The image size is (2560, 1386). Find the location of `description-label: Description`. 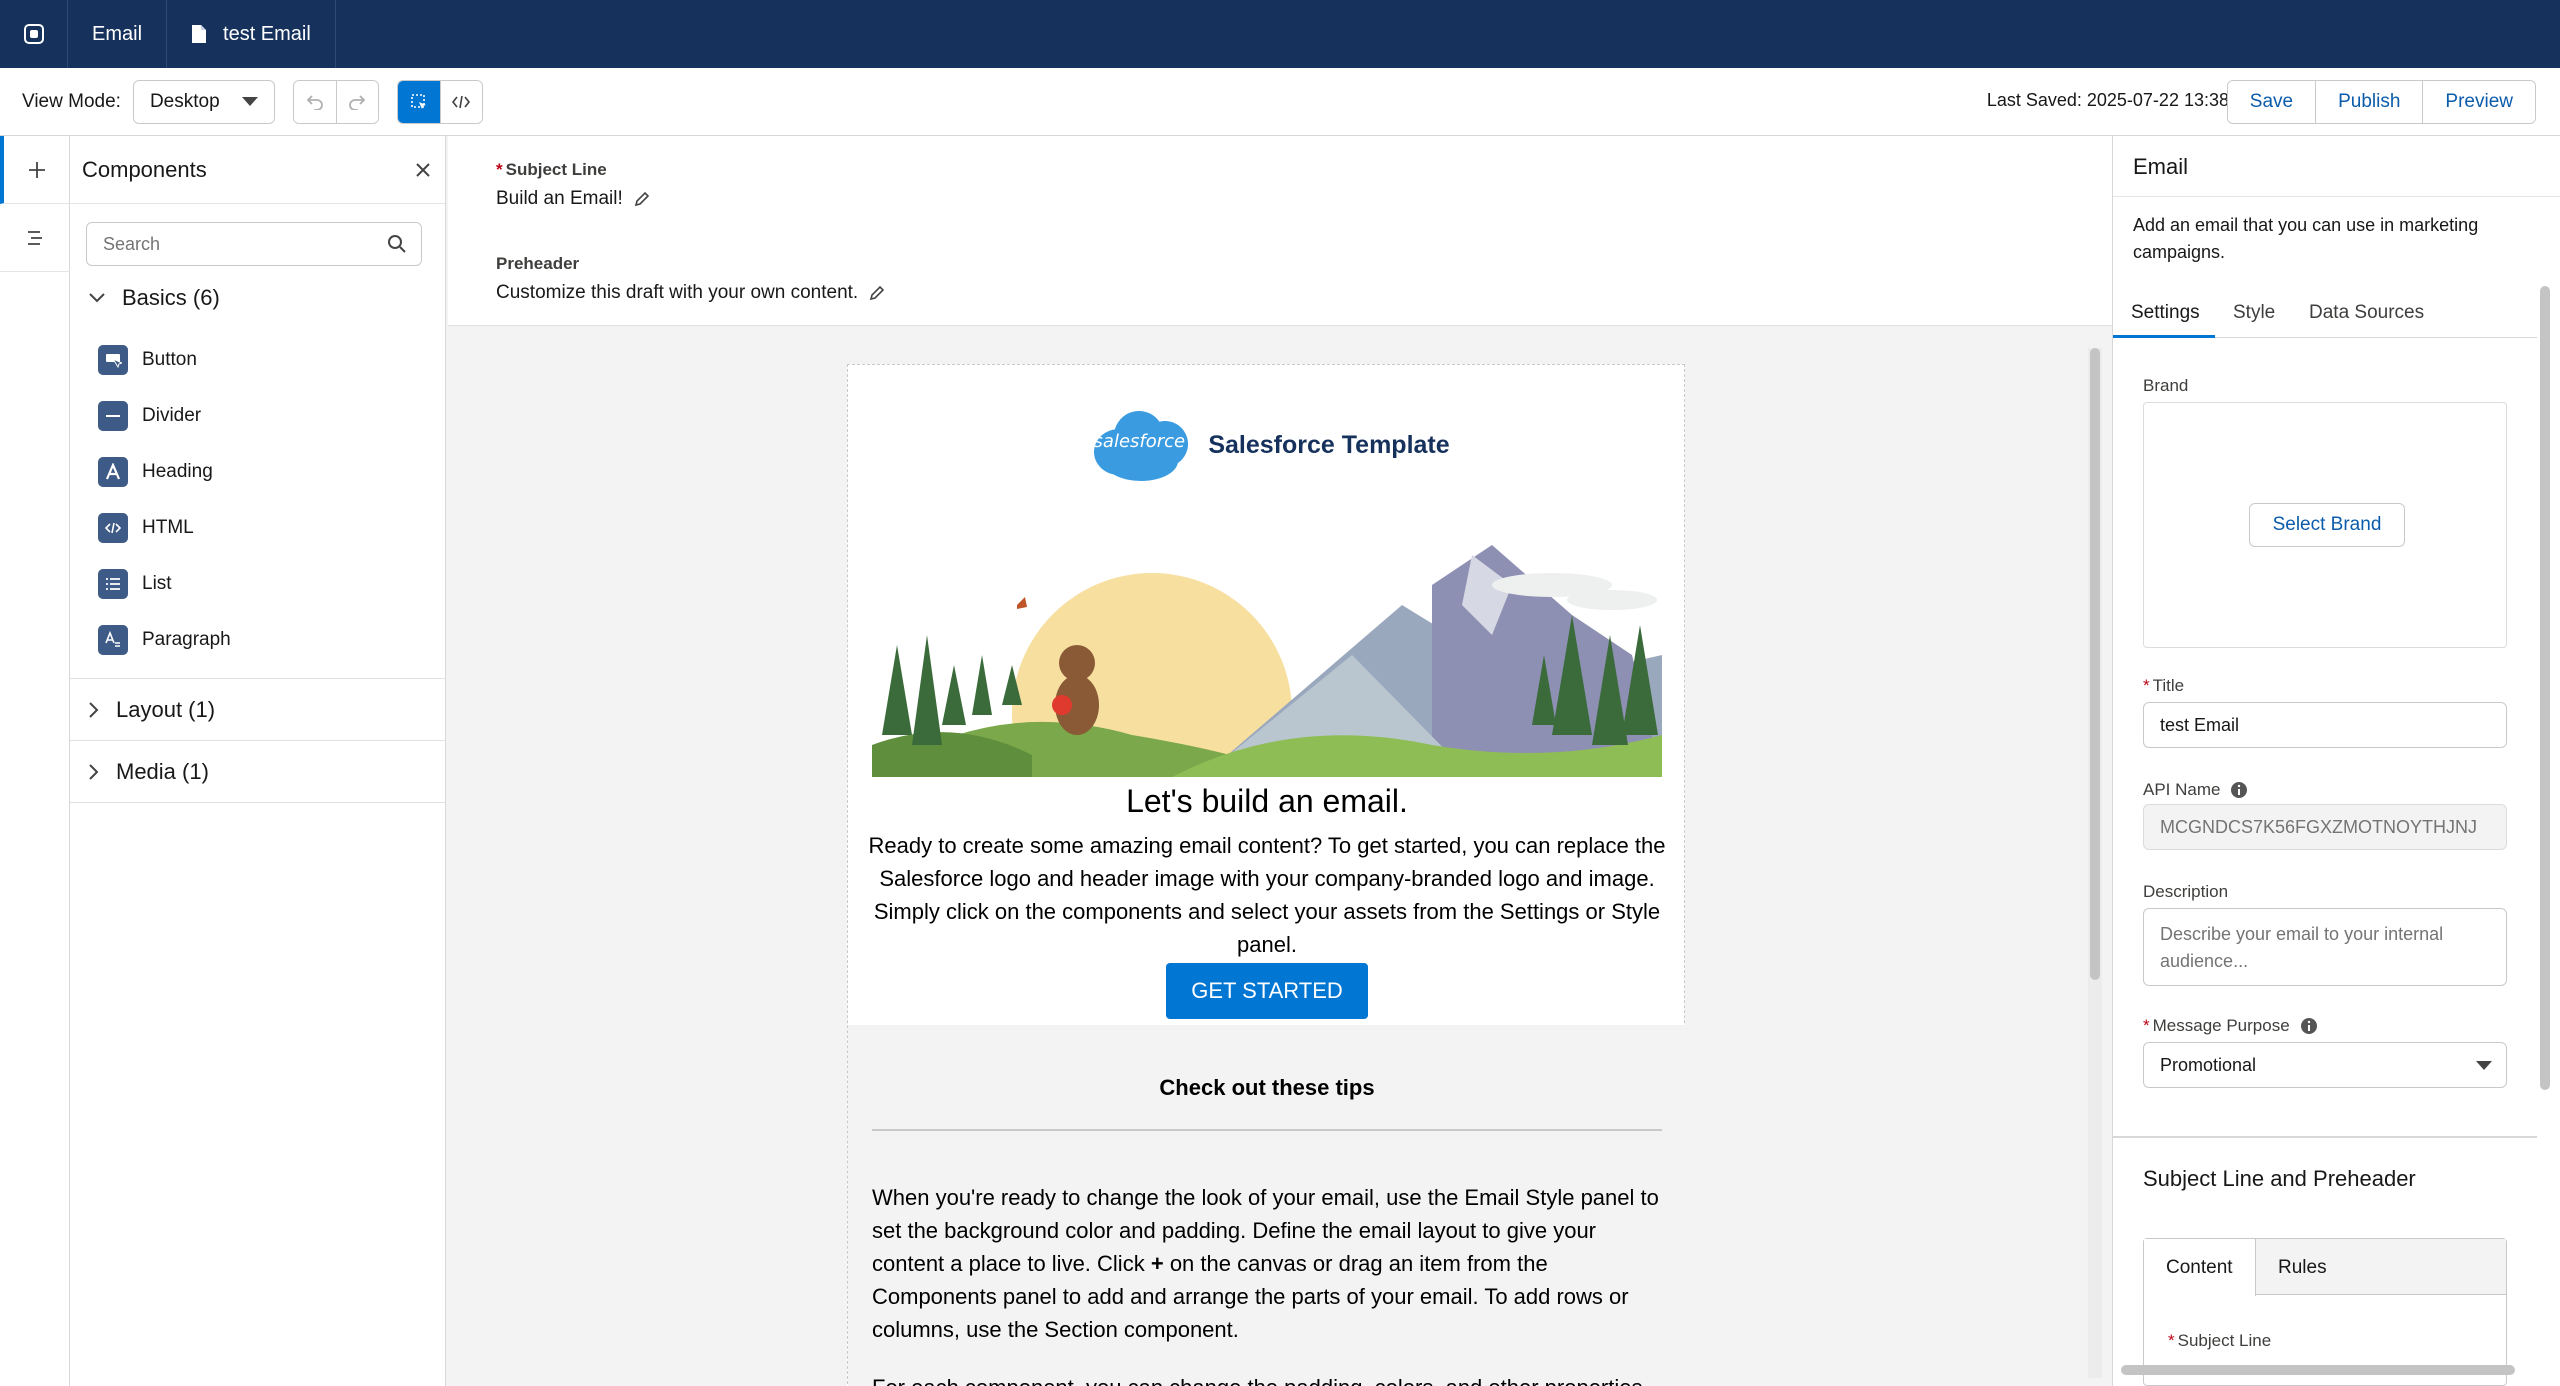

description-label: Description is located at coordinates (2186, 891).